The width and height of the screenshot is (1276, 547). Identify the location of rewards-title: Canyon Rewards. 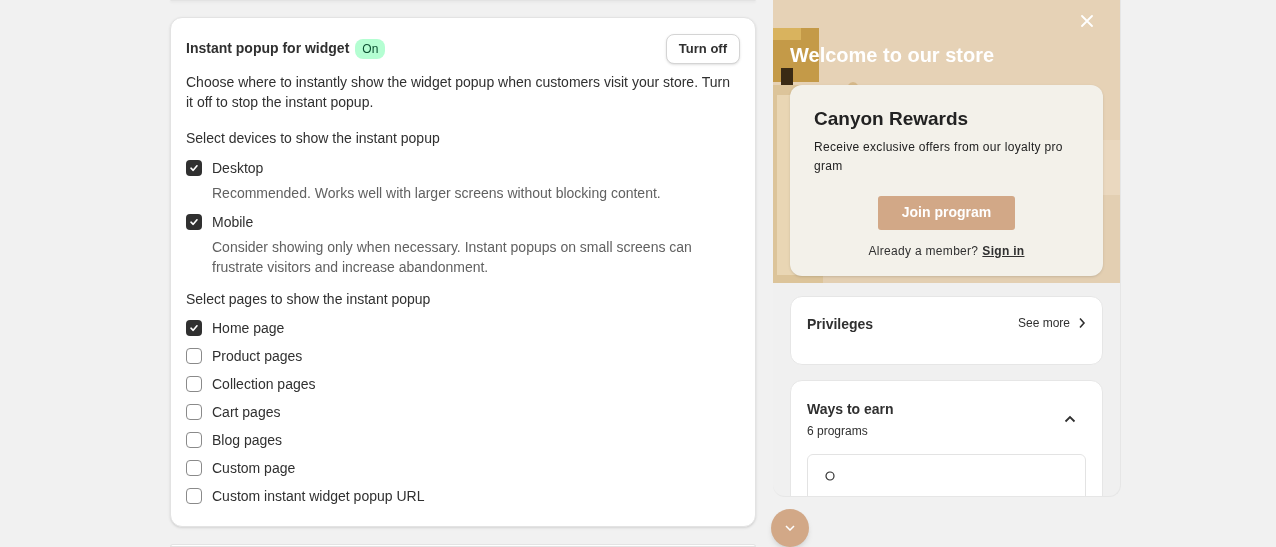
(892, 119).